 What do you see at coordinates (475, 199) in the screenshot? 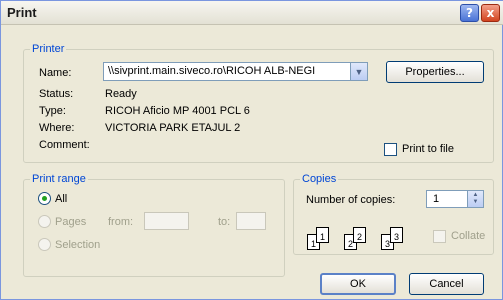
I see `spinner-arrows-icon: ▲ ▼` at bounding box center [475, 199].